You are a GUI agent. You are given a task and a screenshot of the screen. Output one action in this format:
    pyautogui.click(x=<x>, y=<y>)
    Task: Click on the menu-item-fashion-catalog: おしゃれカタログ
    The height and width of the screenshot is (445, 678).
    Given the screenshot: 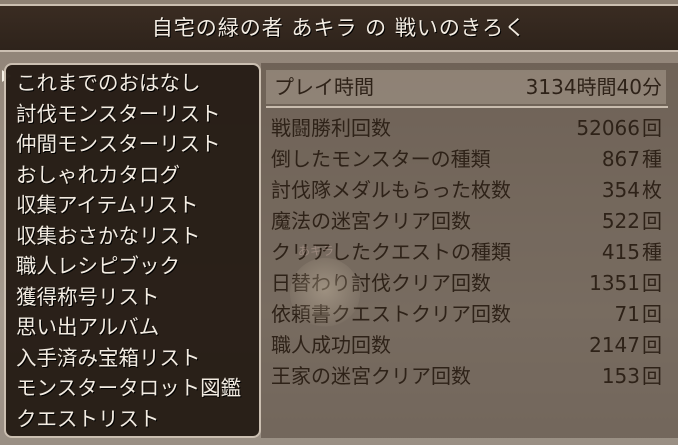 What is the action you would take?
    pyautogui.click(x=128, y=175)
    